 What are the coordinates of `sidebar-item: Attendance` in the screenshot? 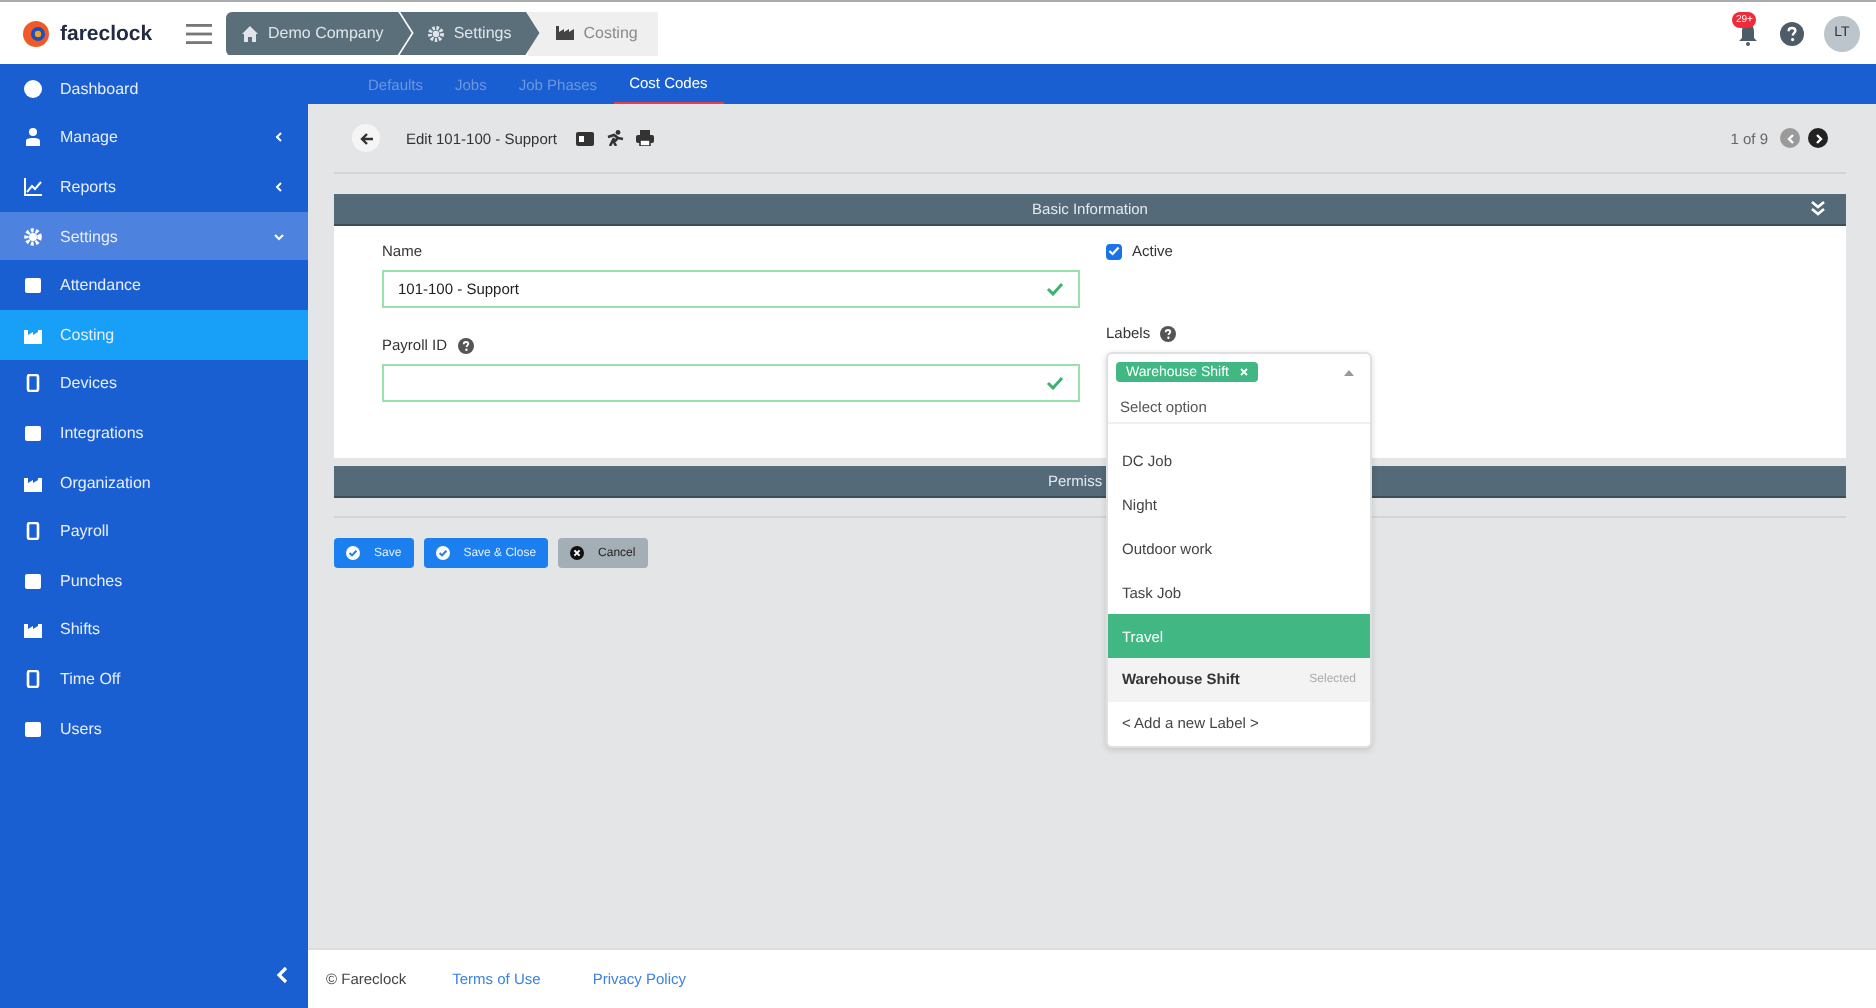 It's located at (154, 285).